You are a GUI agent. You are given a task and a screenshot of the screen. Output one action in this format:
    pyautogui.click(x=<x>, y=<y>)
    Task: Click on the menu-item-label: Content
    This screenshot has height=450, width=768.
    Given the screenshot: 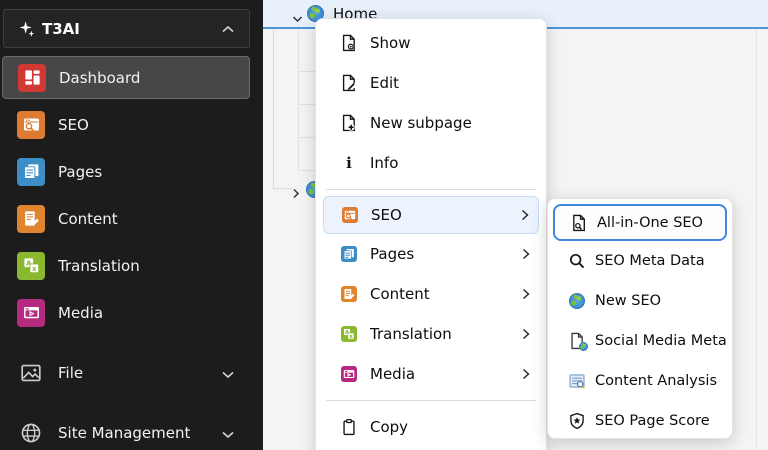 What is the action you would take?
    pyautogui.click(x=400, y=294)
    